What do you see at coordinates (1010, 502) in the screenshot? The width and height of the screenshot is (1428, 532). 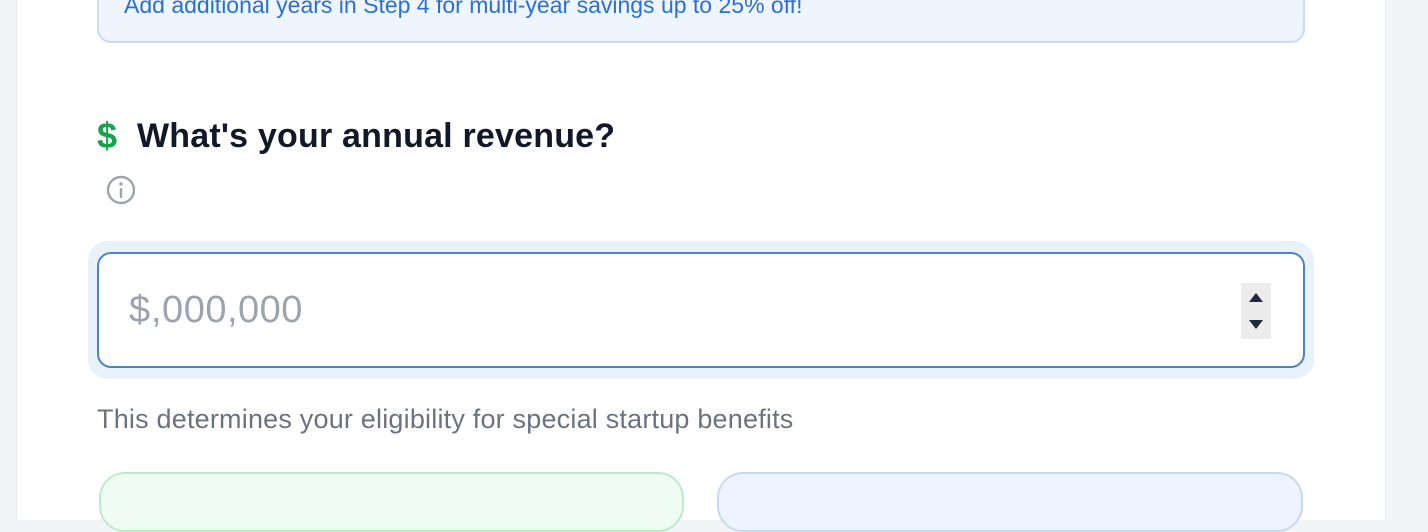 I see `enterprise-option-card` at bounding box center [1010, 502].